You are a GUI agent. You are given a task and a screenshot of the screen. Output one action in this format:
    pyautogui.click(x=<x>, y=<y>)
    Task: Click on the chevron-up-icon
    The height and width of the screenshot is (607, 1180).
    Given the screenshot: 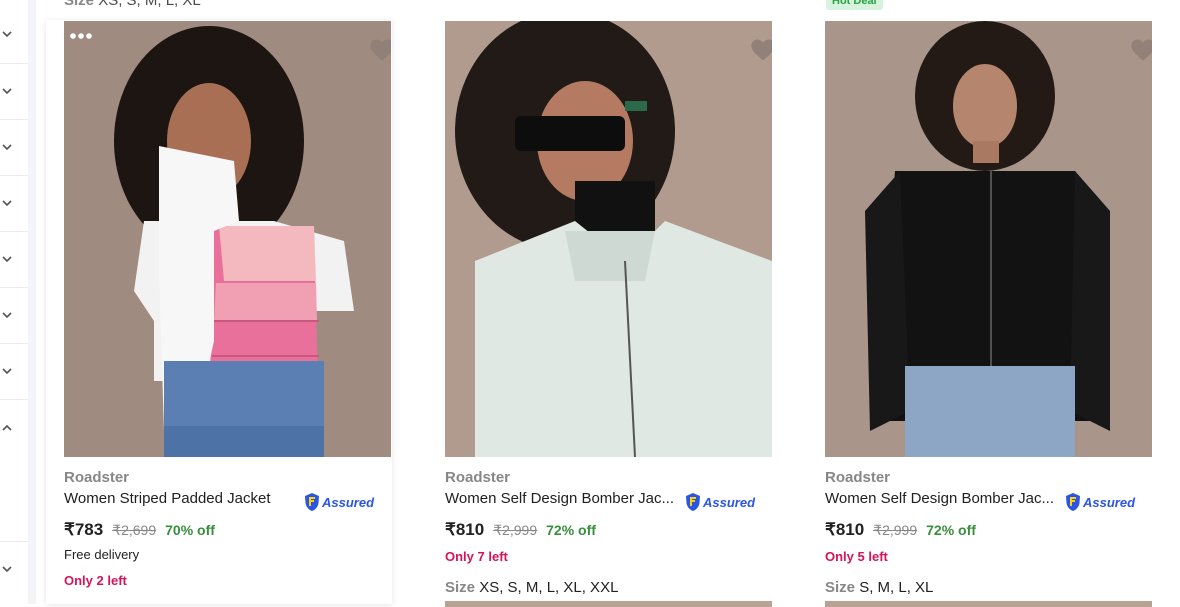 What is the action you would take?
    pyautogui.click(x=7, y=428)
    